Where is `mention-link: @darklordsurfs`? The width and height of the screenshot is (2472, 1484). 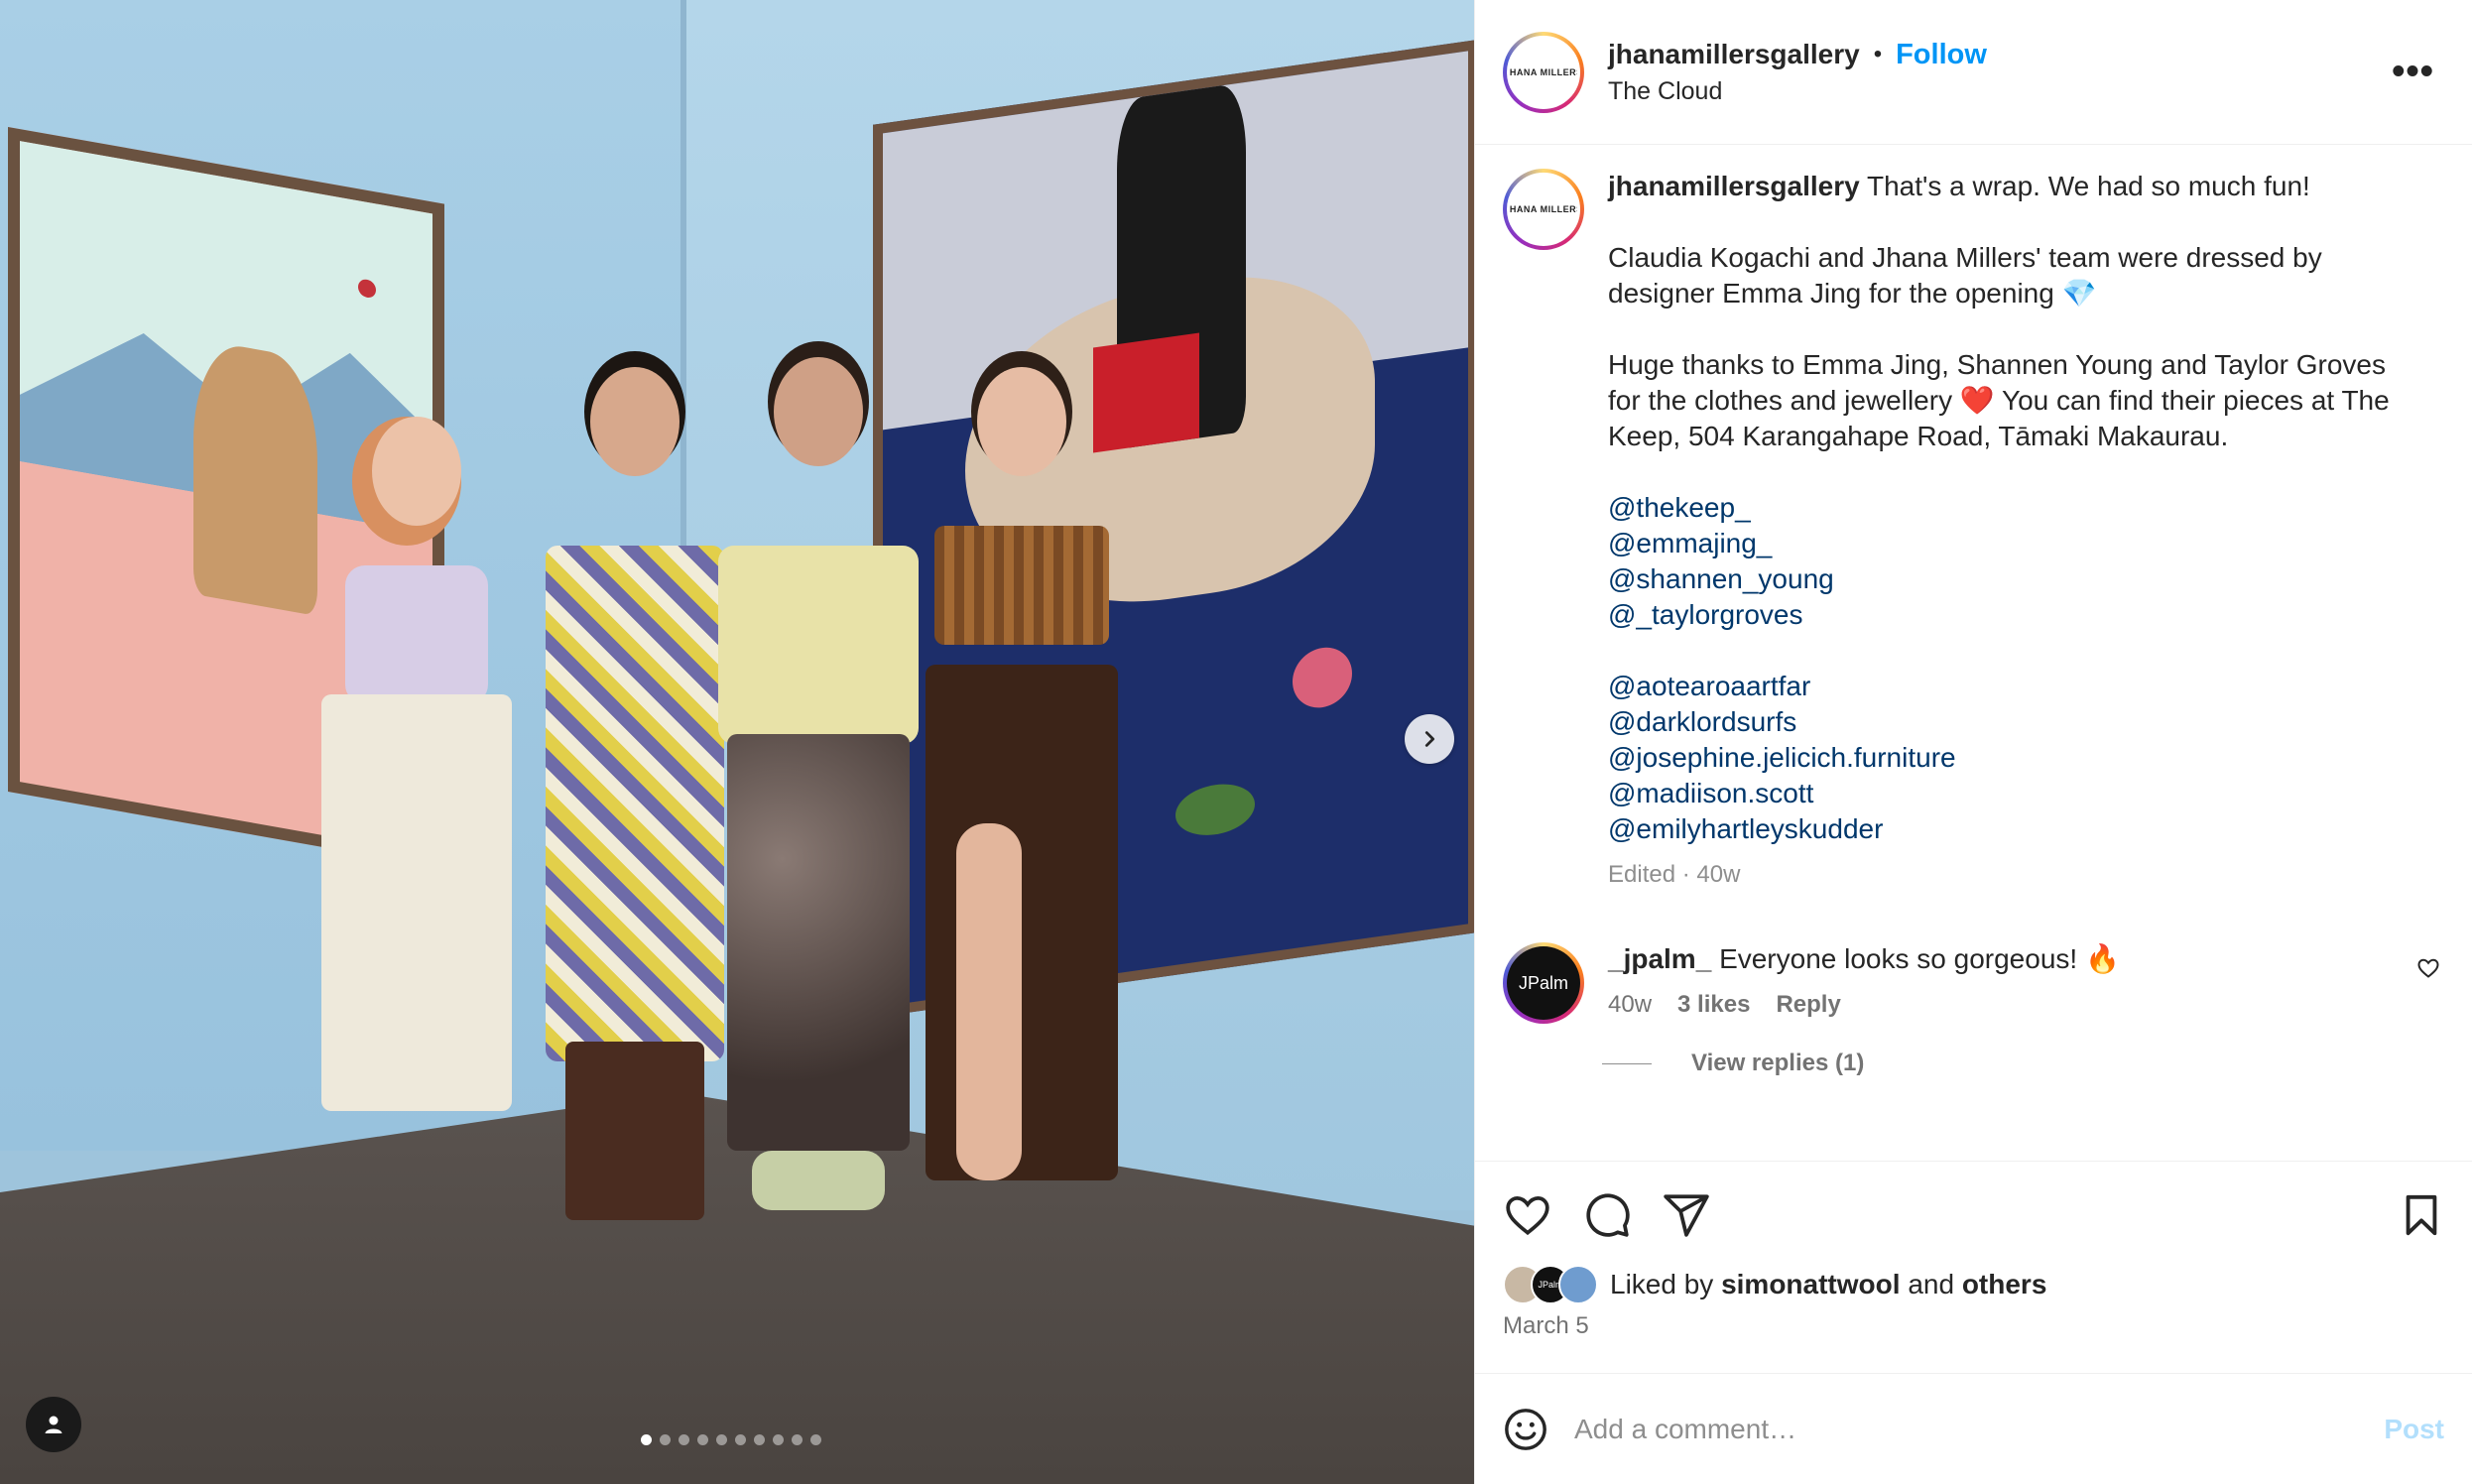
mention-link: @darklordsurfs is located at coordinates (2014, 722).